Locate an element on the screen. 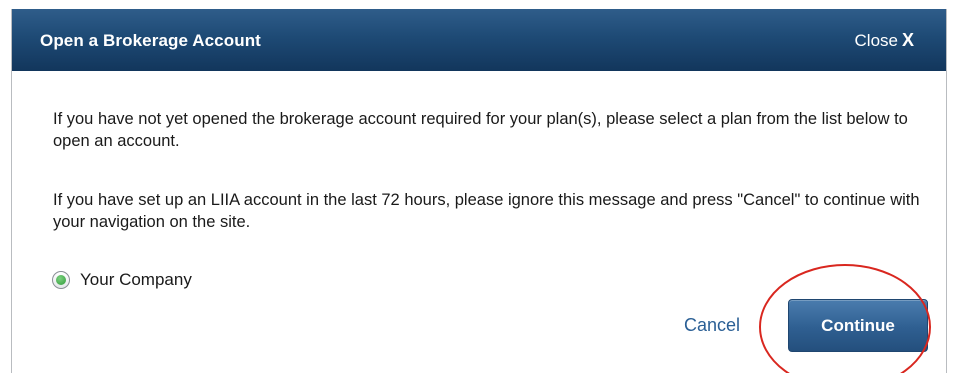 The height and width of the screenshot is (373, 956). continue-button: Continue is located at coordinates (858, 325).